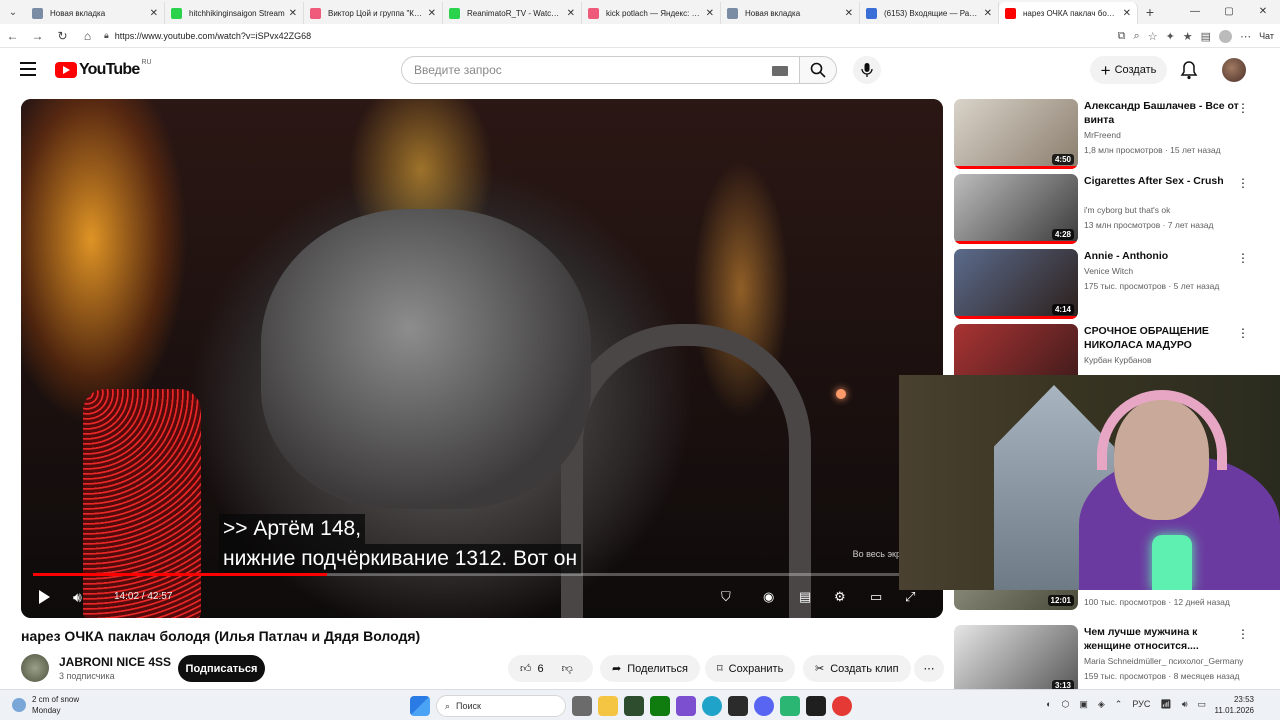 The width and height of the screenshot is (1280, 720). I want to click on youtube-logo: YouTube RU, so click(103, 69).